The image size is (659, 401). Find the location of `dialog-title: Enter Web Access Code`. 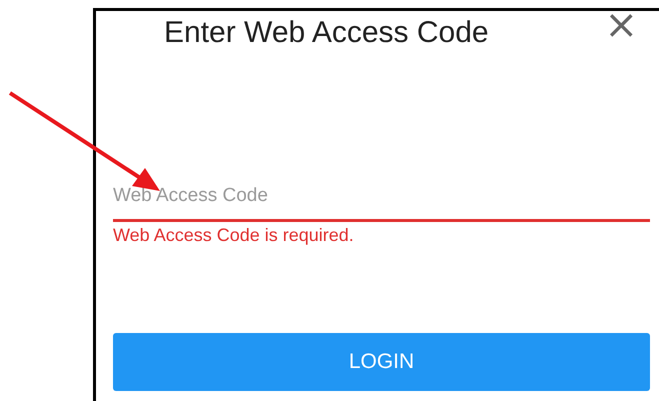

dialog-title: Enter Web Access Code is located at coordinates (326, 33).